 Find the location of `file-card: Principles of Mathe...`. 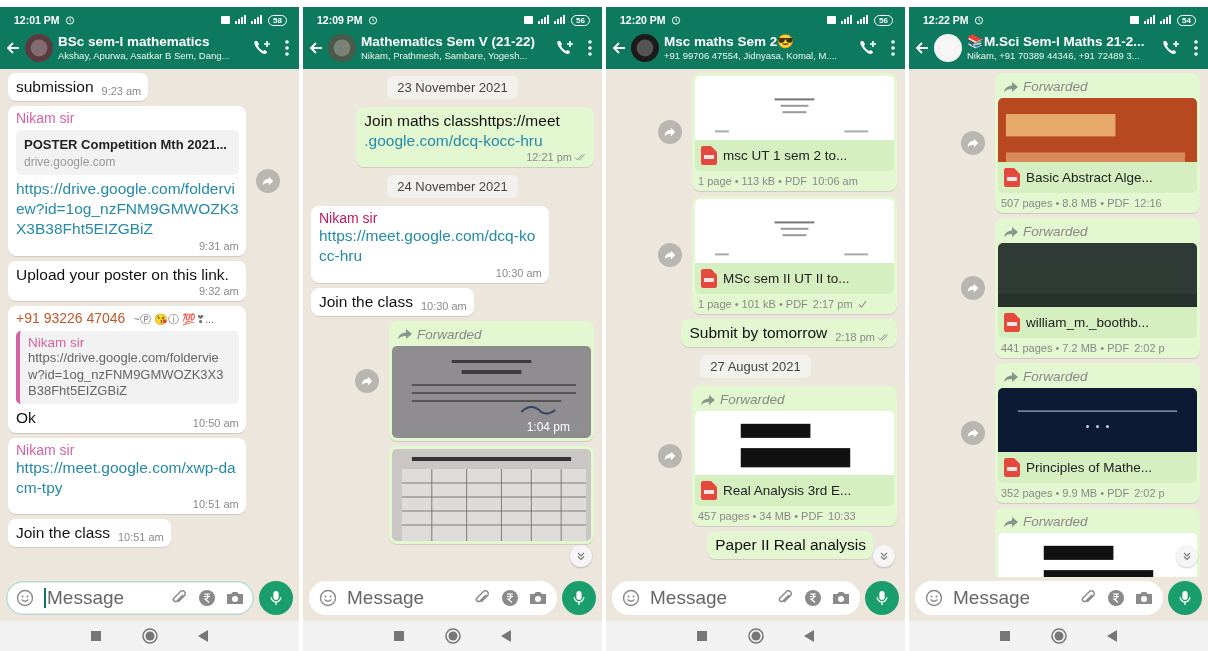

file-card: Principles of Mathe... is located at coordinates (1097, 467).